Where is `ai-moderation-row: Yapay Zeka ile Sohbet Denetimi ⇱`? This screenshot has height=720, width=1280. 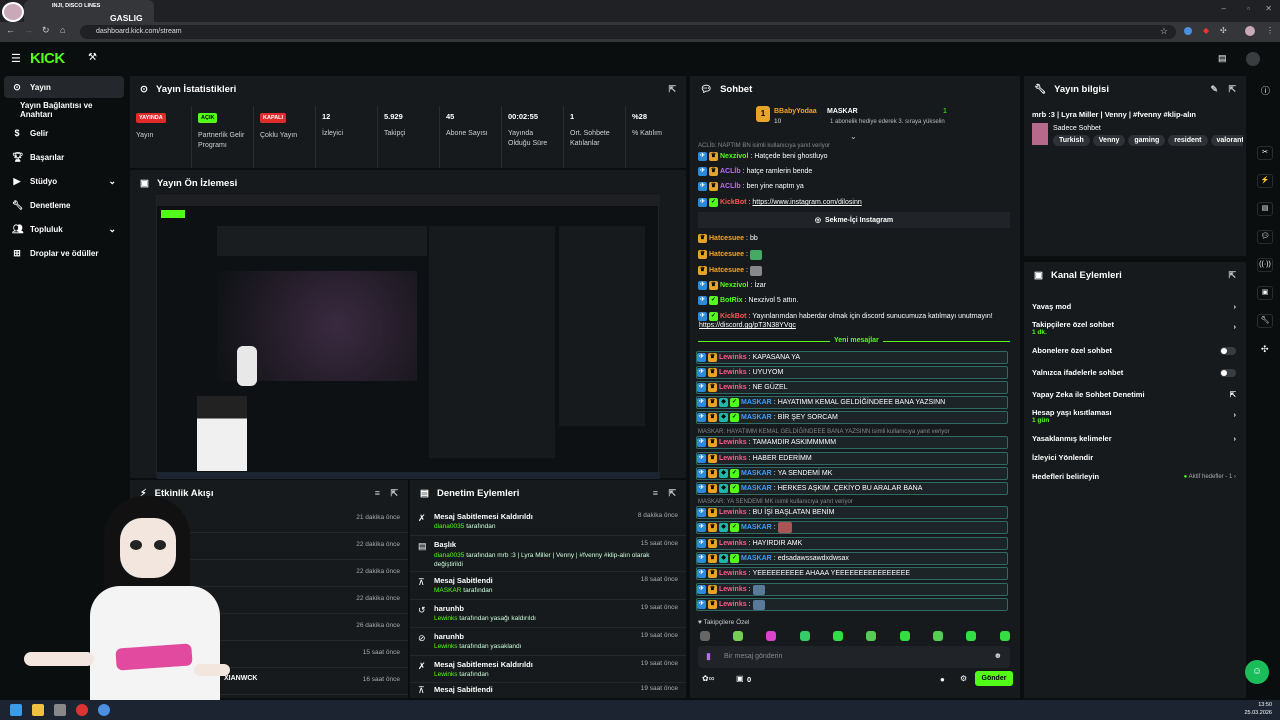
ai-moderation-row: Yapay Zeka ile Sohbet Denetimi ⇱ is located at coordinates (1134, 394).